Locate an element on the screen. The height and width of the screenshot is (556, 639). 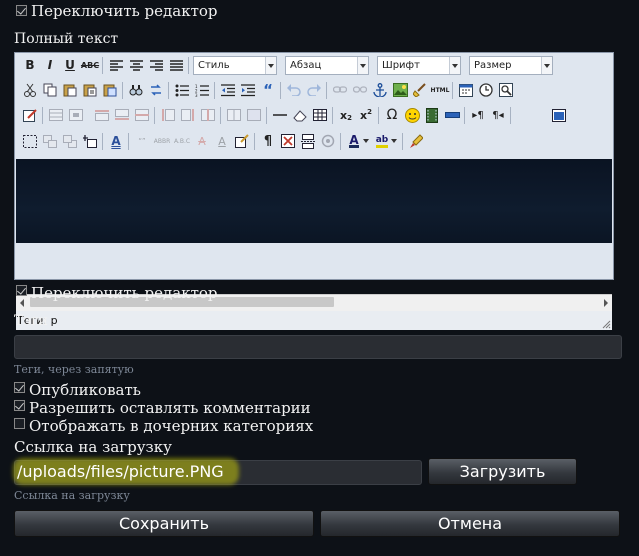
editor-content-area is located at coordinates (314, 201).